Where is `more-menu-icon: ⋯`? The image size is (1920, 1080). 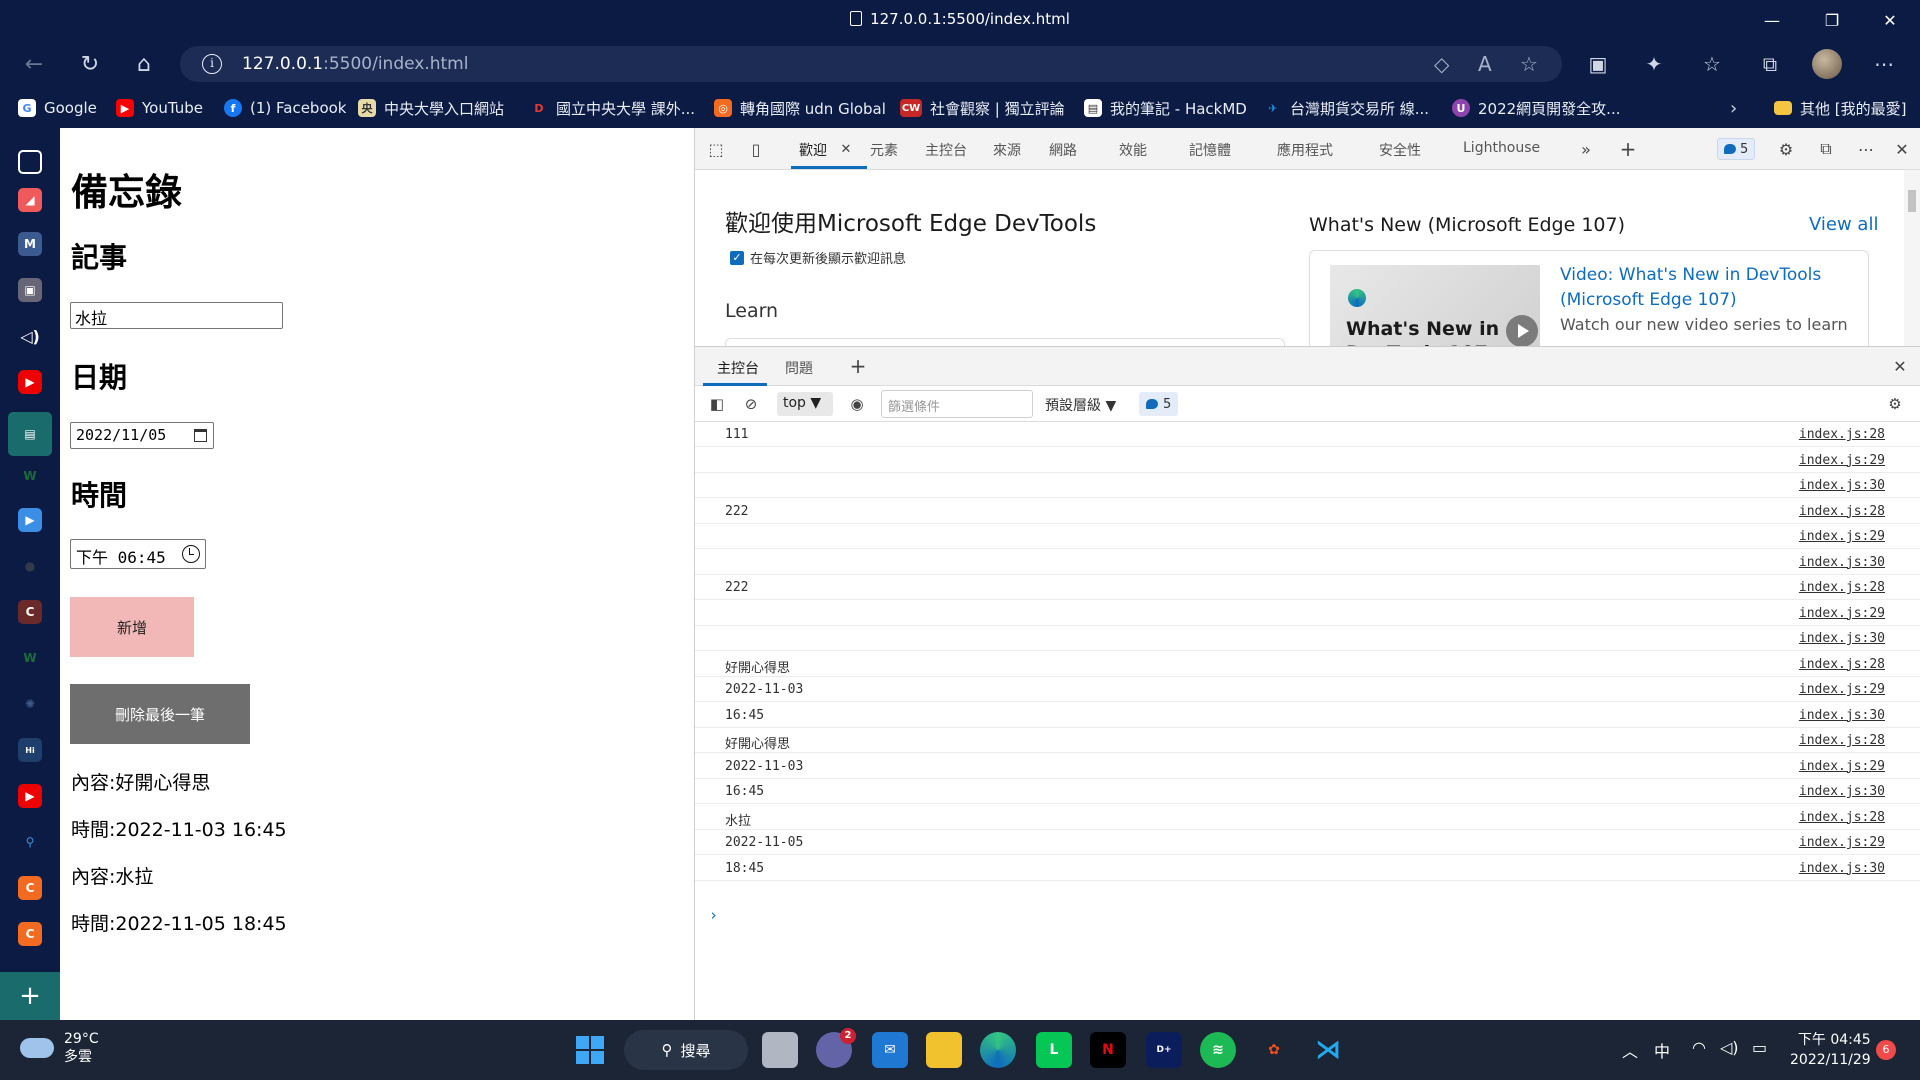
more-menu-icon: ⋯ is located at coordinates (1884, 64).